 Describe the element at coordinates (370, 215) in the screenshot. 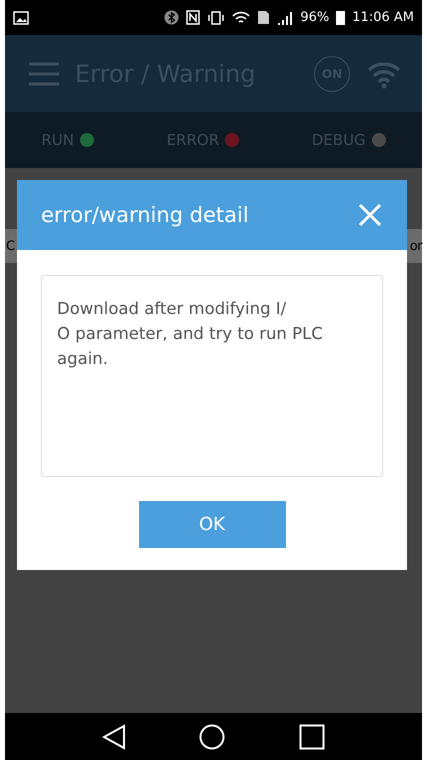

I see `close-button` at that location.